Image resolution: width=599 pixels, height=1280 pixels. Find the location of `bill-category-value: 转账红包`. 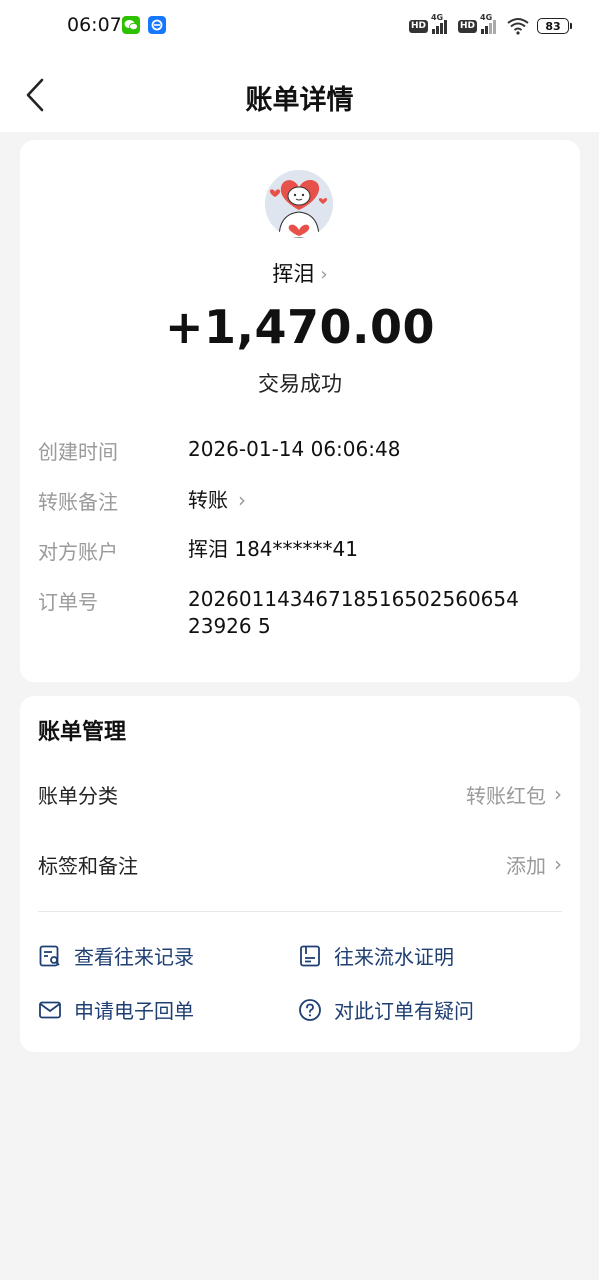

bill-category-value: 转账红包 is located at coordinates (506, 795).